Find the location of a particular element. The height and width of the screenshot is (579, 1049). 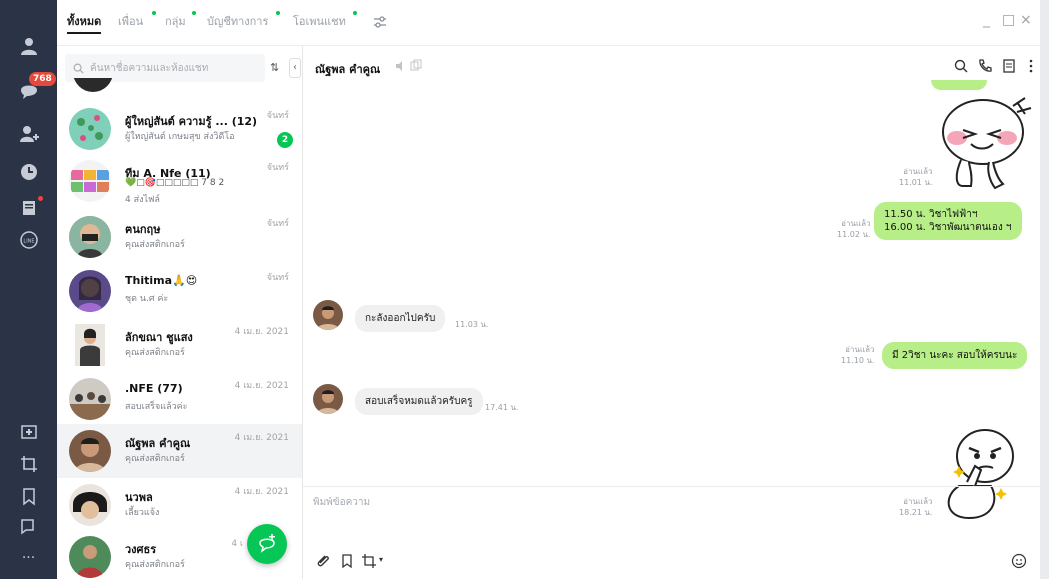

chat-name: นวพล is located at coordinates (139, 497).